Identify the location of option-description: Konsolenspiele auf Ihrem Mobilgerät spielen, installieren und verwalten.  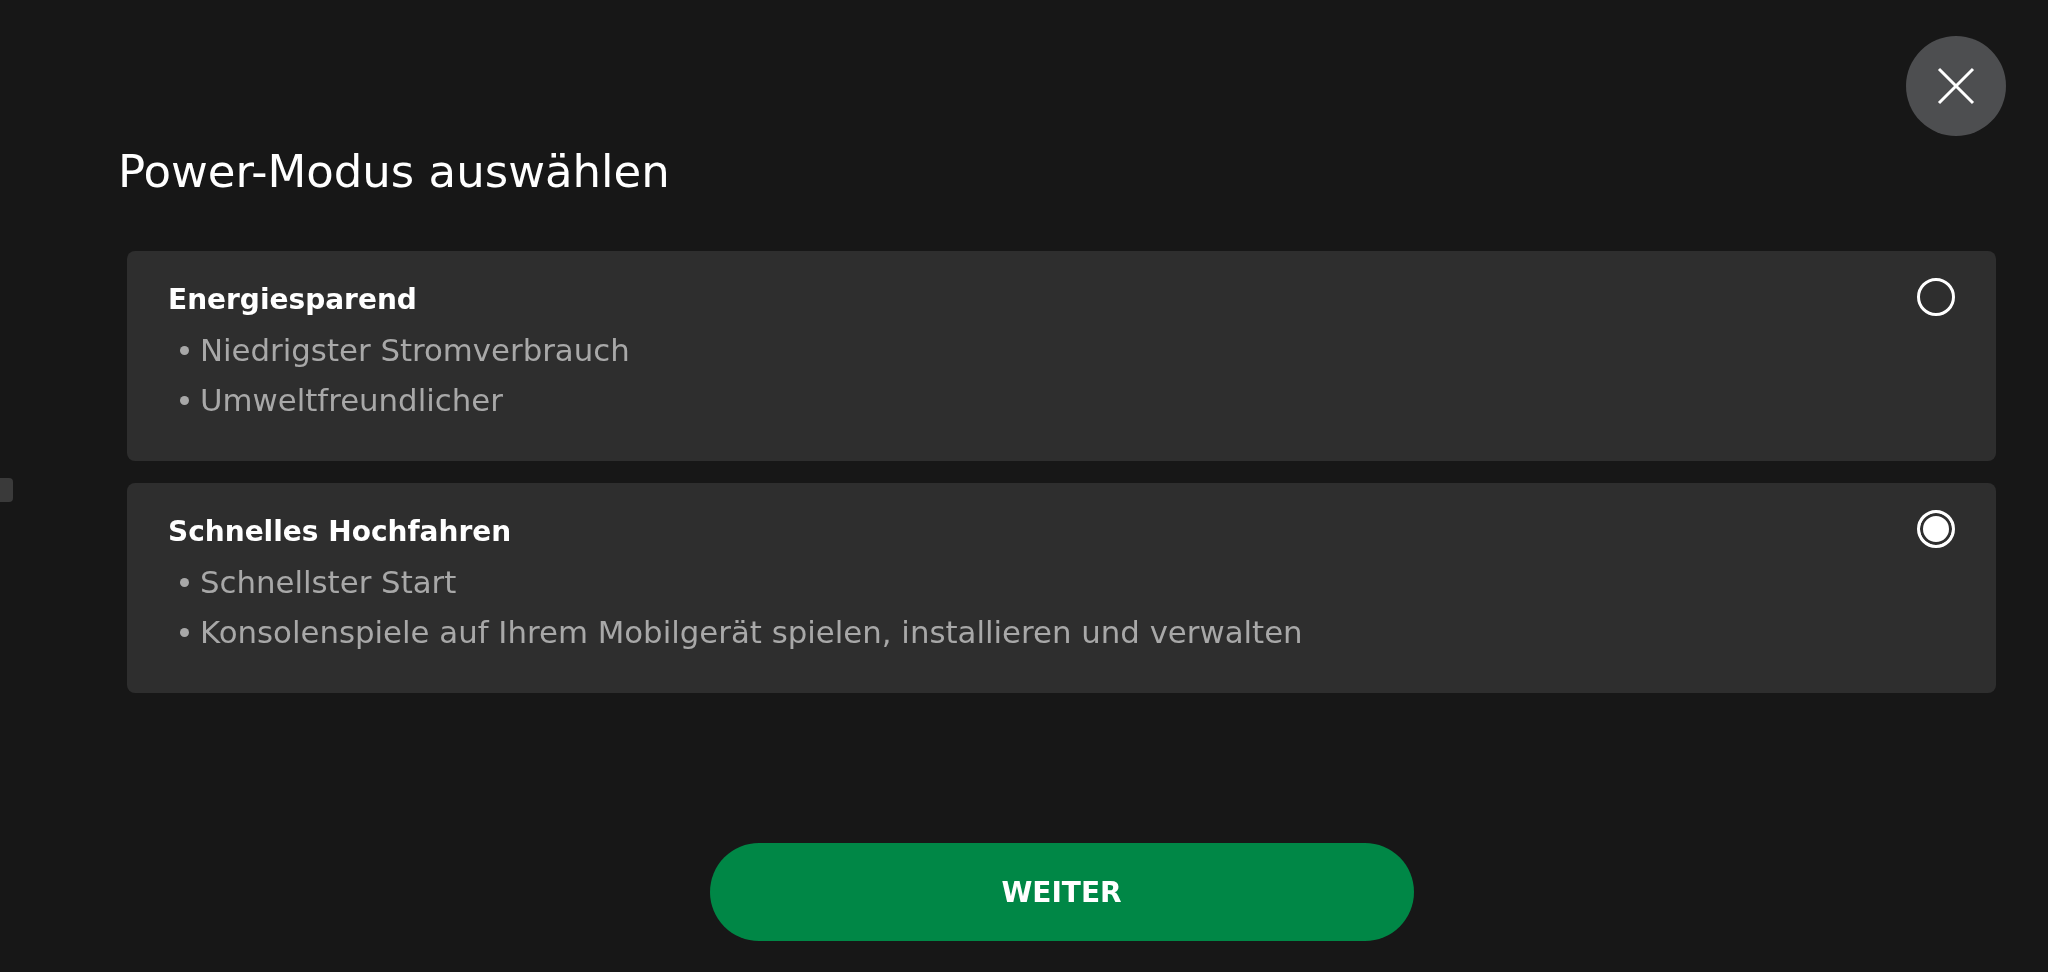
(751, 632).